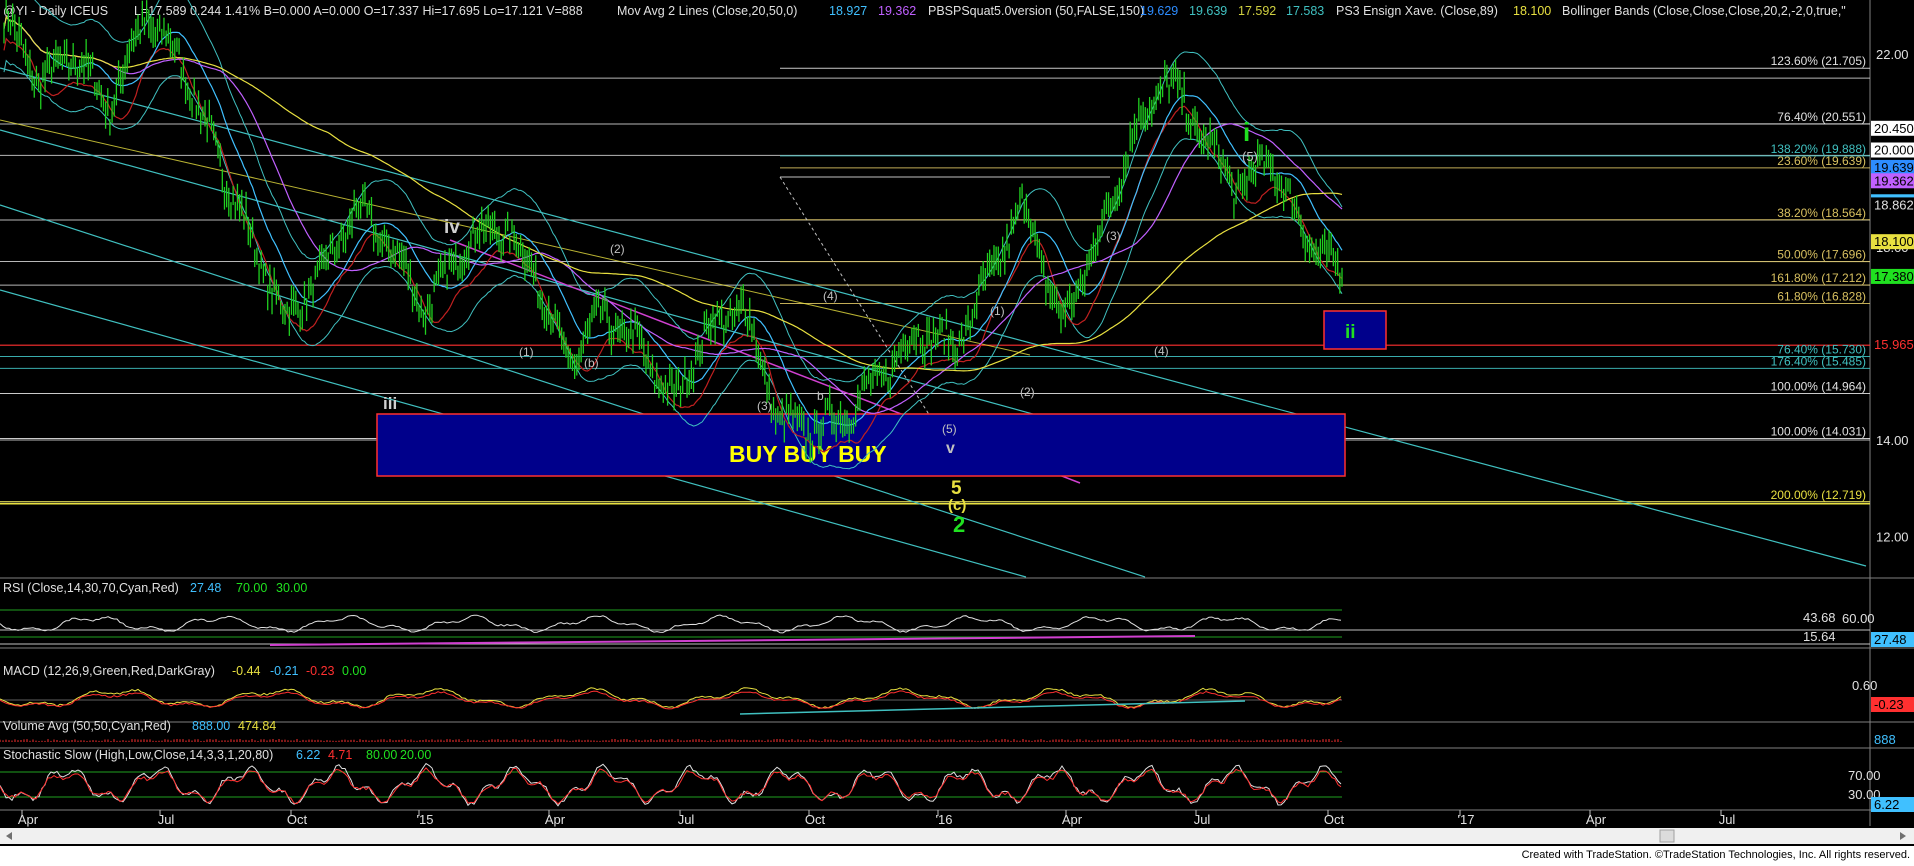 The height and width of the screenshot is (866, 1914). I want to click on rsi-value-3: 30.00, so click(291, 588).